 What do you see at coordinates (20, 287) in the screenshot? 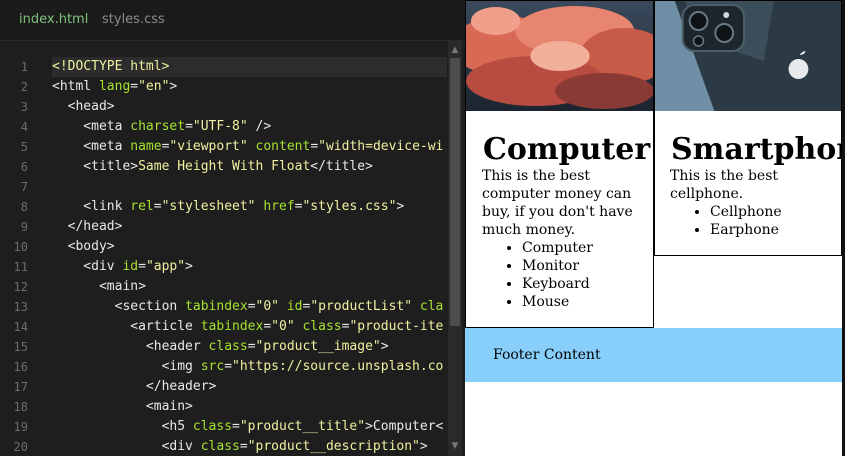
I see `line-number: 12` at bounding box center [20, 287].